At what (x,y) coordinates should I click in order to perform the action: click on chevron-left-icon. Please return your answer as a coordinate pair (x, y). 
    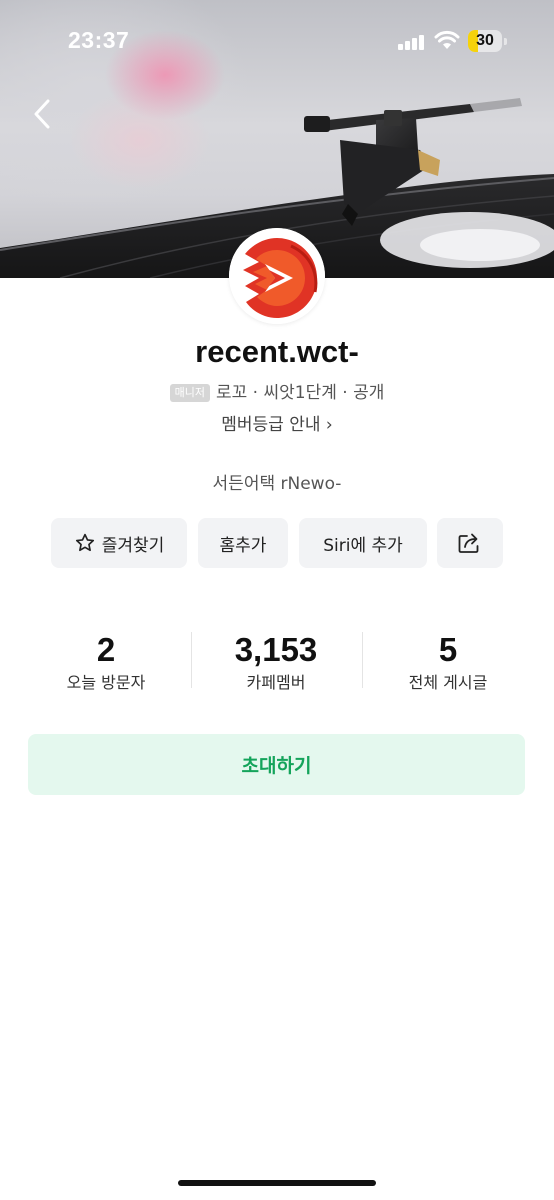
    Looking at the image, I should click on (42, 114).